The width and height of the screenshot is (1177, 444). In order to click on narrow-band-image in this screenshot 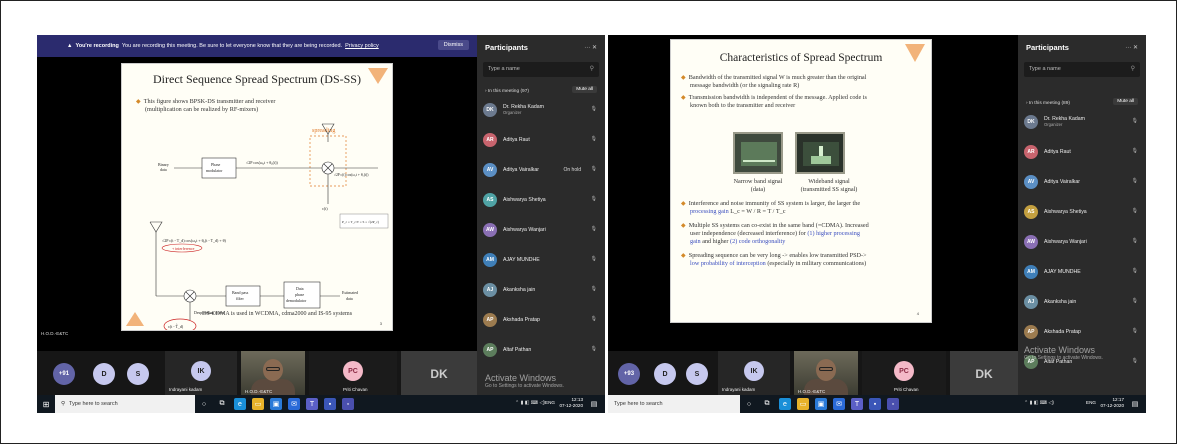, I will do `click(758, 153)`.